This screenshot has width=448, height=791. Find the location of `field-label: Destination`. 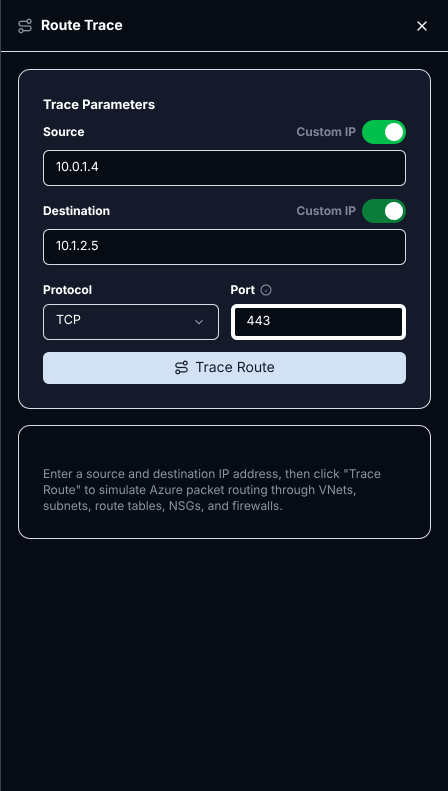

field-label: Destination is located at coordinates (76, 211).